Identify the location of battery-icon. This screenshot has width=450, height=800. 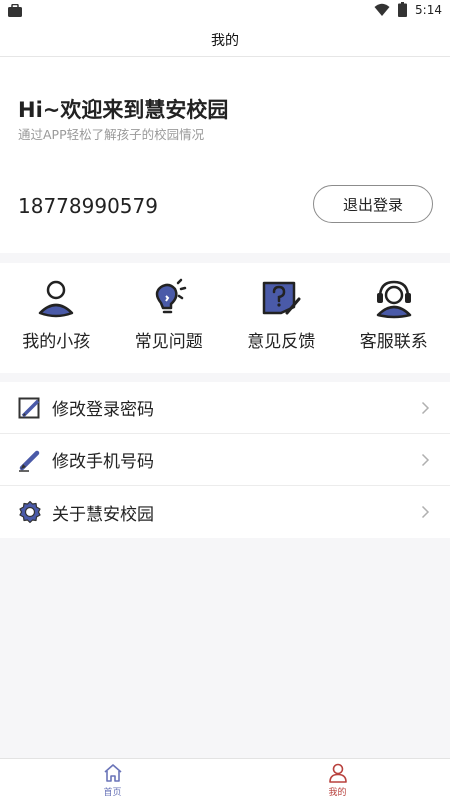
(403, 9).